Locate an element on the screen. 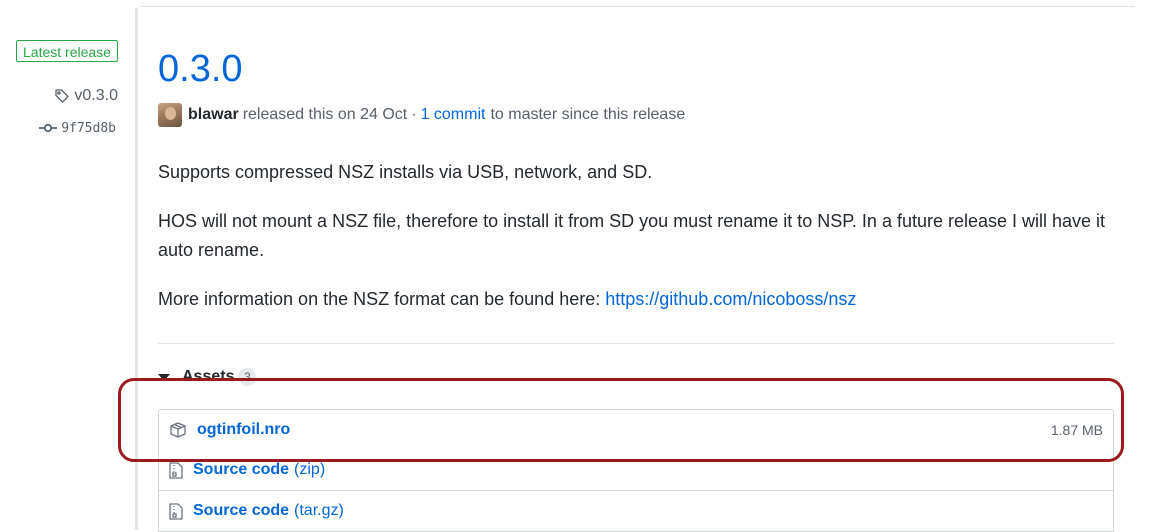 The image size is (1152, 532). author-avatar is located at coordinates (170, 115).